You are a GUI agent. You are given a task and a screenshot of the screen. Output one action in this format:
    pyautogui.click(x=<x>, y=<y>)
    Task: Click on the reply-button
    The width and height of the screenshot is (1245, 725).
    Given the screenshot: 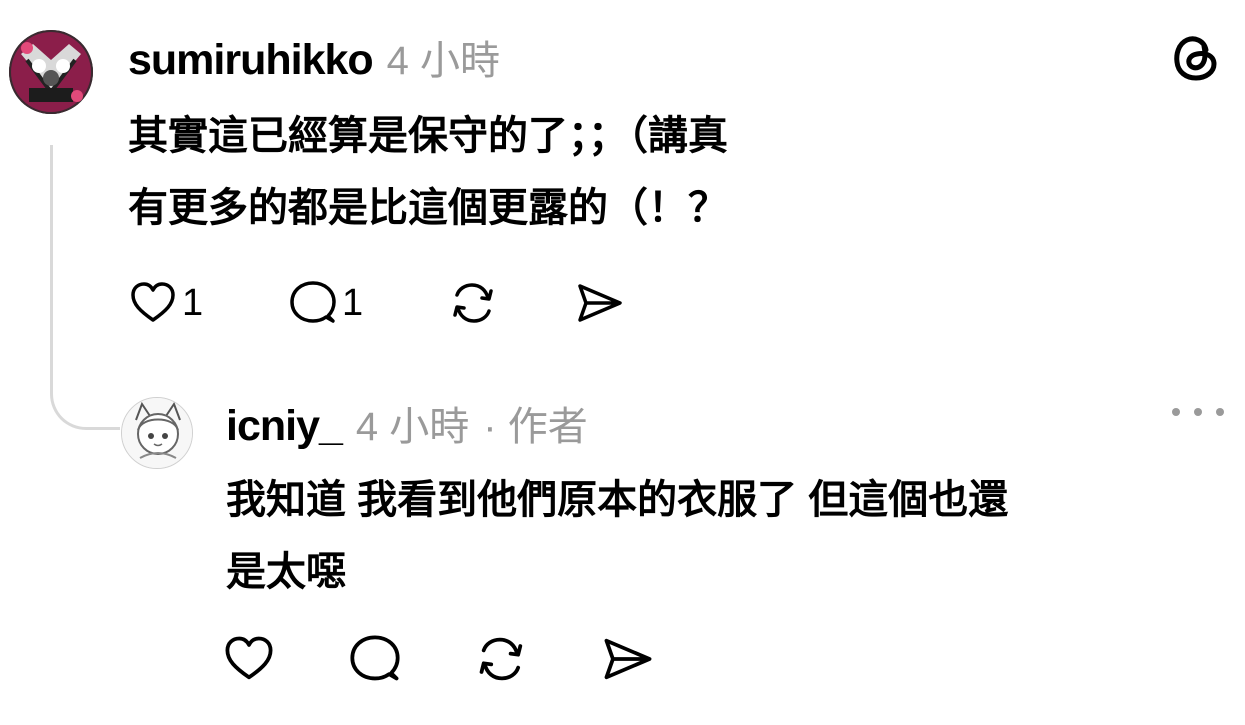 What is the action you would take?
    pyautogui.click(x=411, y=659)
    